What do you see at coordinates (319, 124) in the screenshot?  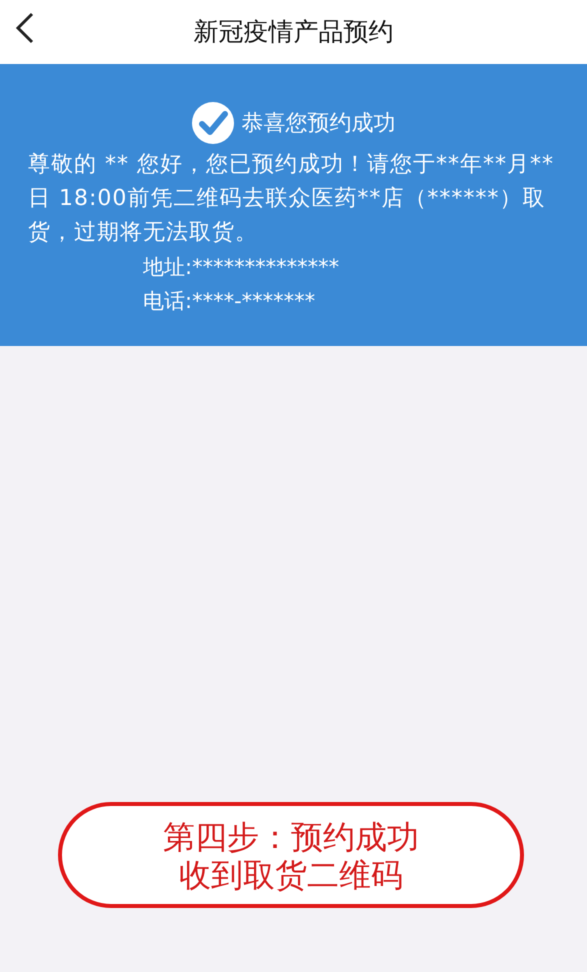 I see `success-heading: 恭喜您预约成功` at bounding box center [319, 124].